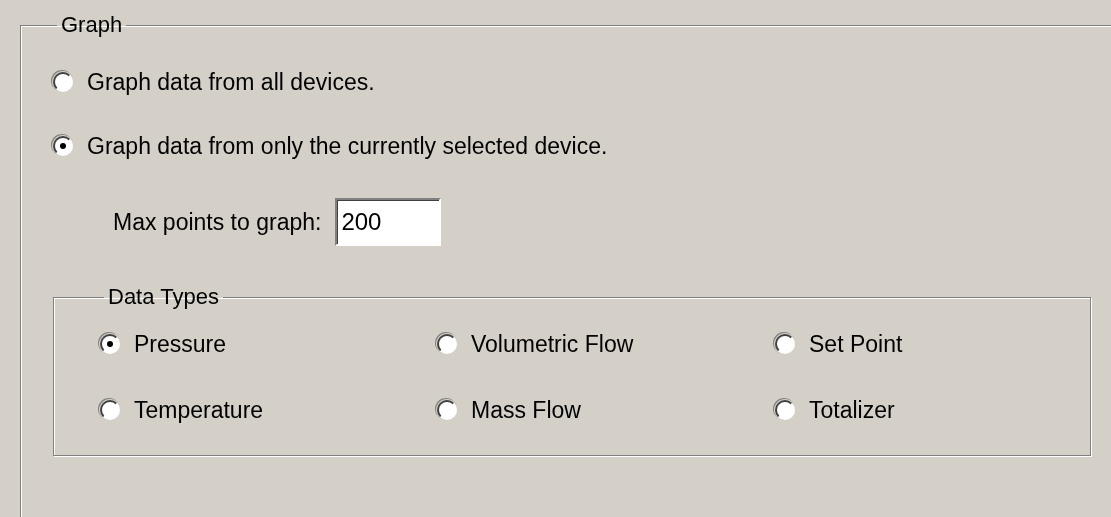 Image resolution: width=1111 pixels, height=517 pixels. What do you see at coordinates (552, 344) in the screenshot?
I see `radio-label: Volumetric Flow` at bounding box center [552, 344].